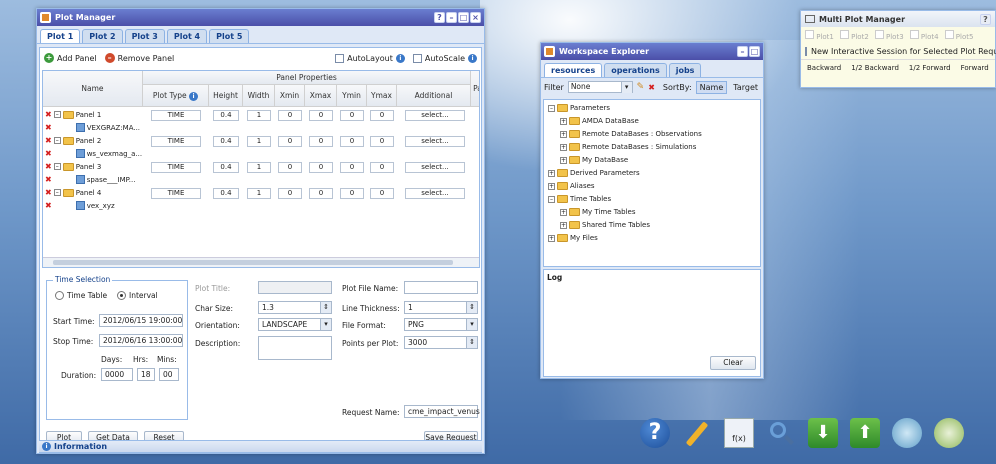 The width and height of the screenshot is (996, 464). What do you see at coordinates (352, 141) in the screenshot?
I see `ymin-cell: 0` at bounding box center [352, 141].